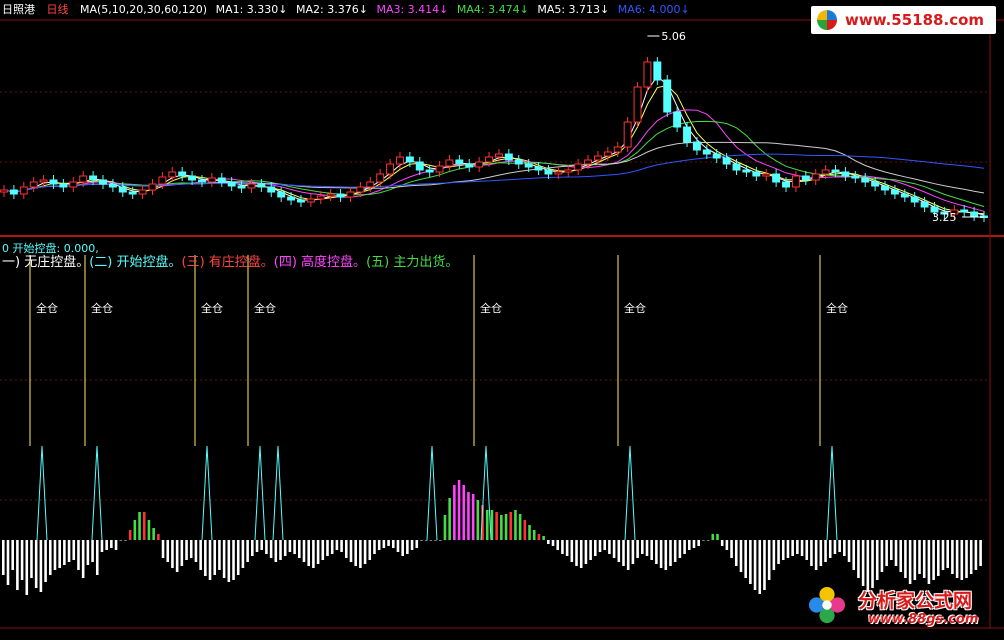 The image size is (1004, 640). Describe the element at coordinates (573, 9) in the screenshot. I see `ma5-label: MA5: 3.713↓` at that location.